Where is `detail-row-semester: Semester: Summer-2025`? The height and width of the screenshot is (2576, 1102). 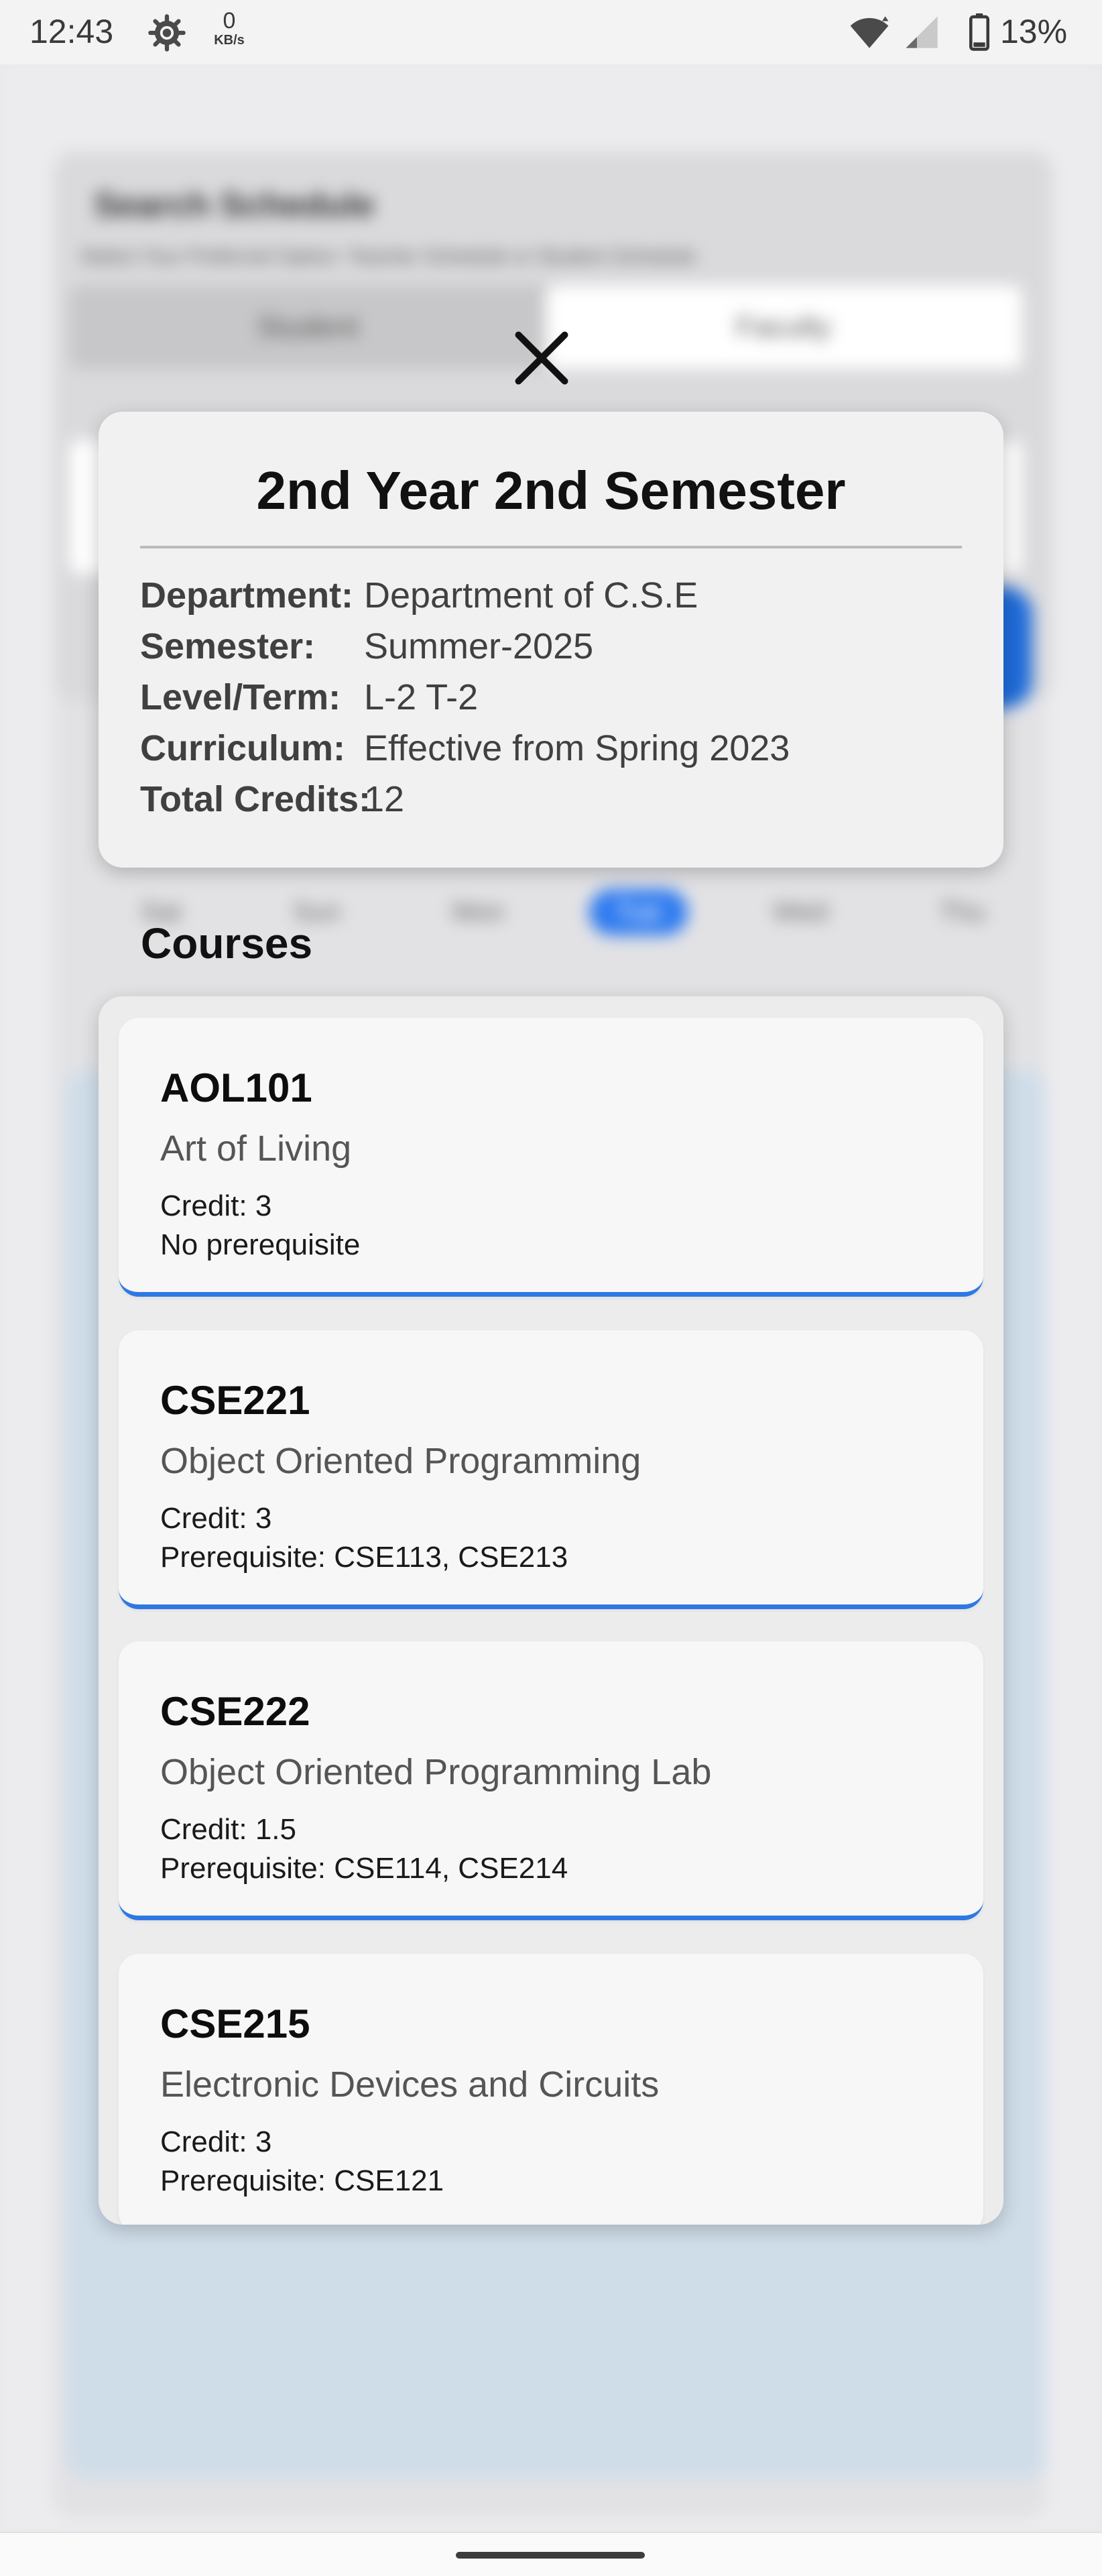
detail-row-semester: Semester: Summer-2025 is located at coordinates (465, 646).